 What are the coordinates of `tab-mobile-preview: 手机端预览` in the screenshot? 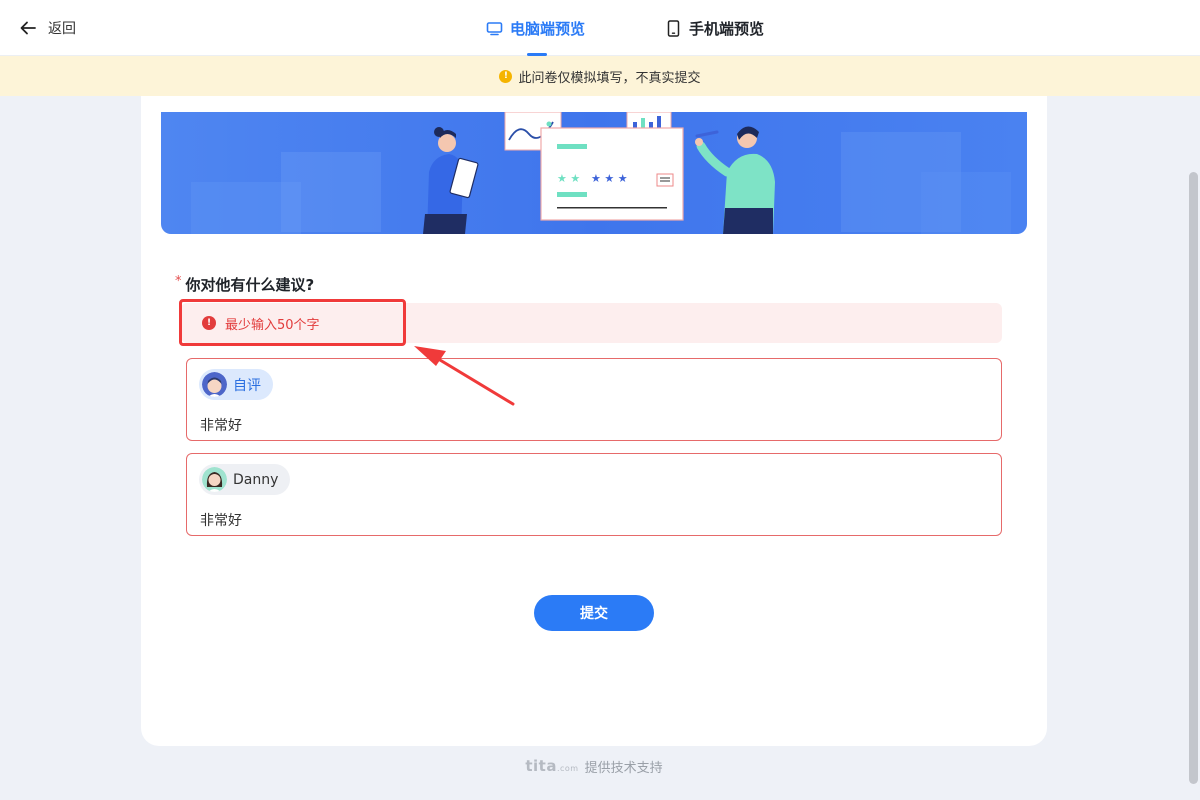 It's located at (714, 28).